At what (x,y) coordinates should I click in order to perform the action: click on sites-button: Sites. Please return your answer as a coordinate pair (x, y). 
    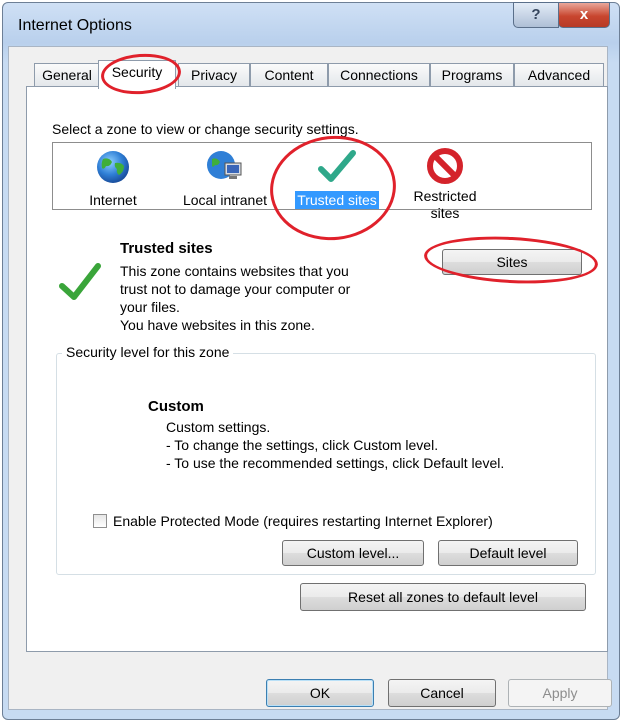
    Looking at the image, I should click on (512, 262).